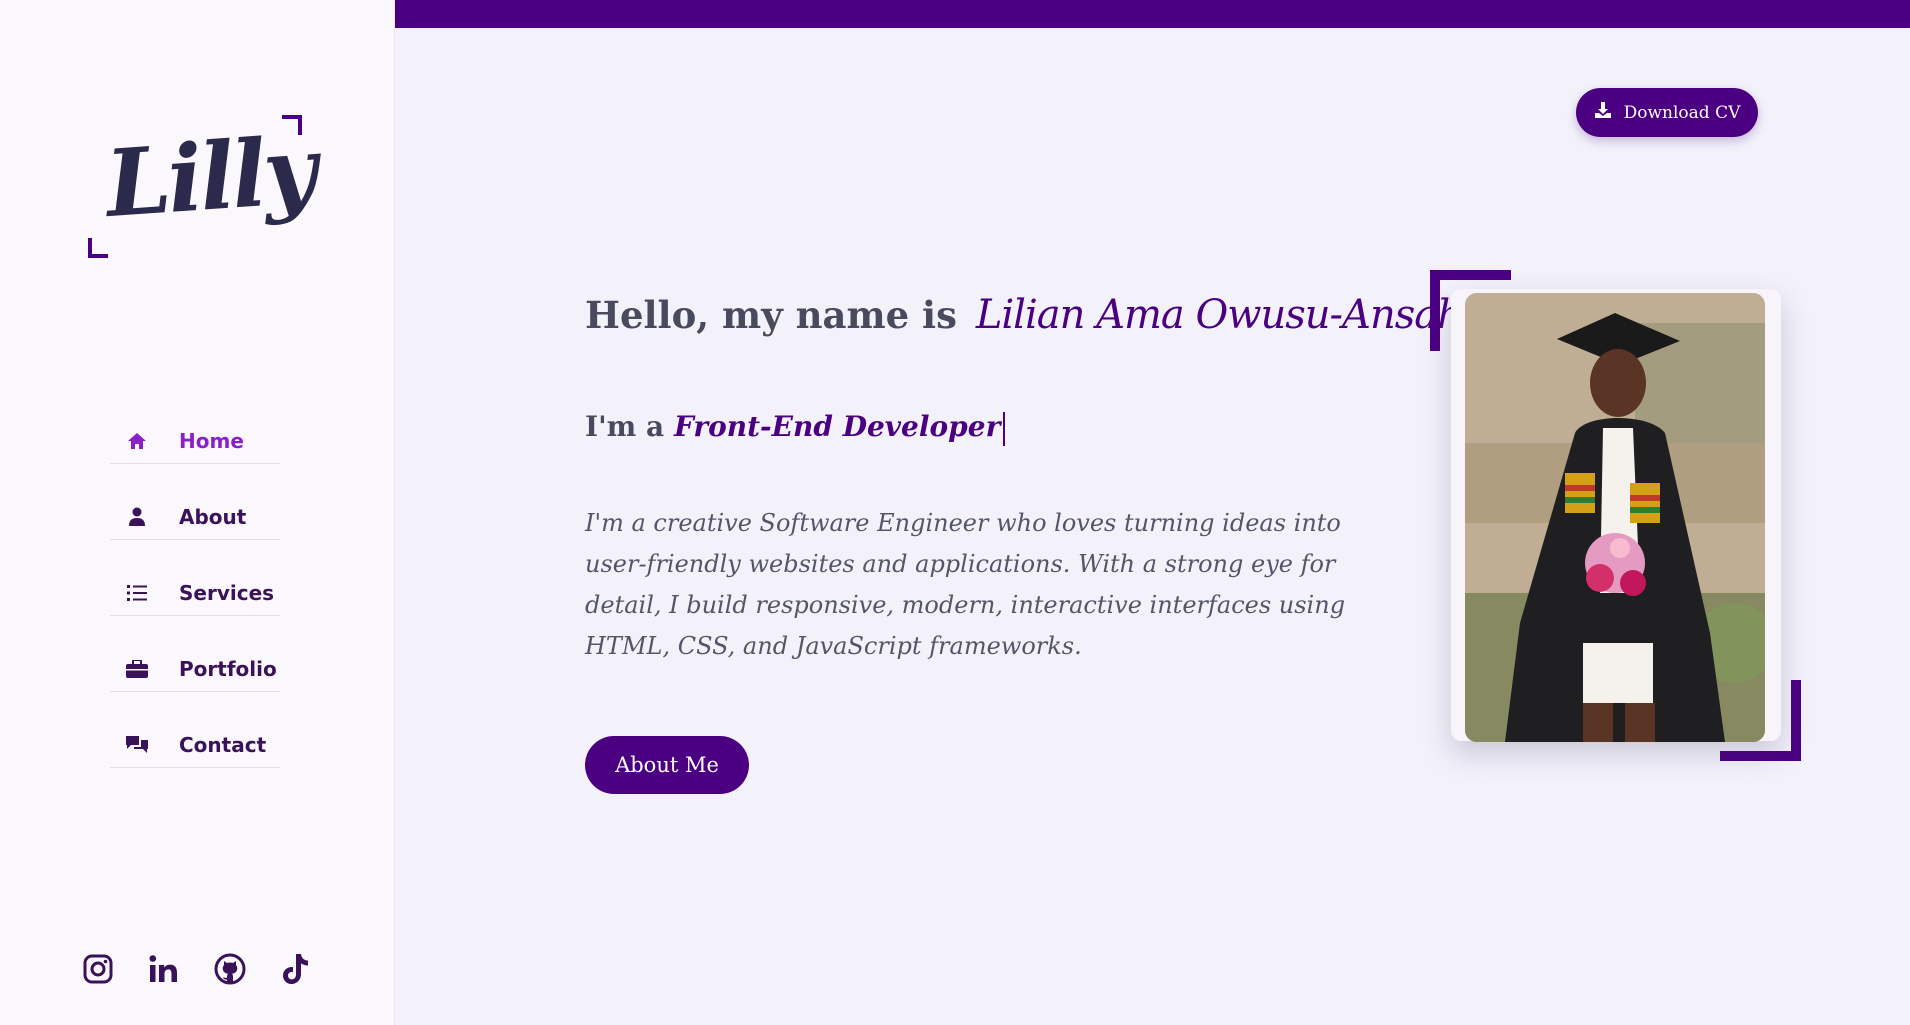 The image size is (1910, 1025). Describe the element at coordinates (625, 426) in the screenshot. I see `role-prefix: I'm a` at that location.